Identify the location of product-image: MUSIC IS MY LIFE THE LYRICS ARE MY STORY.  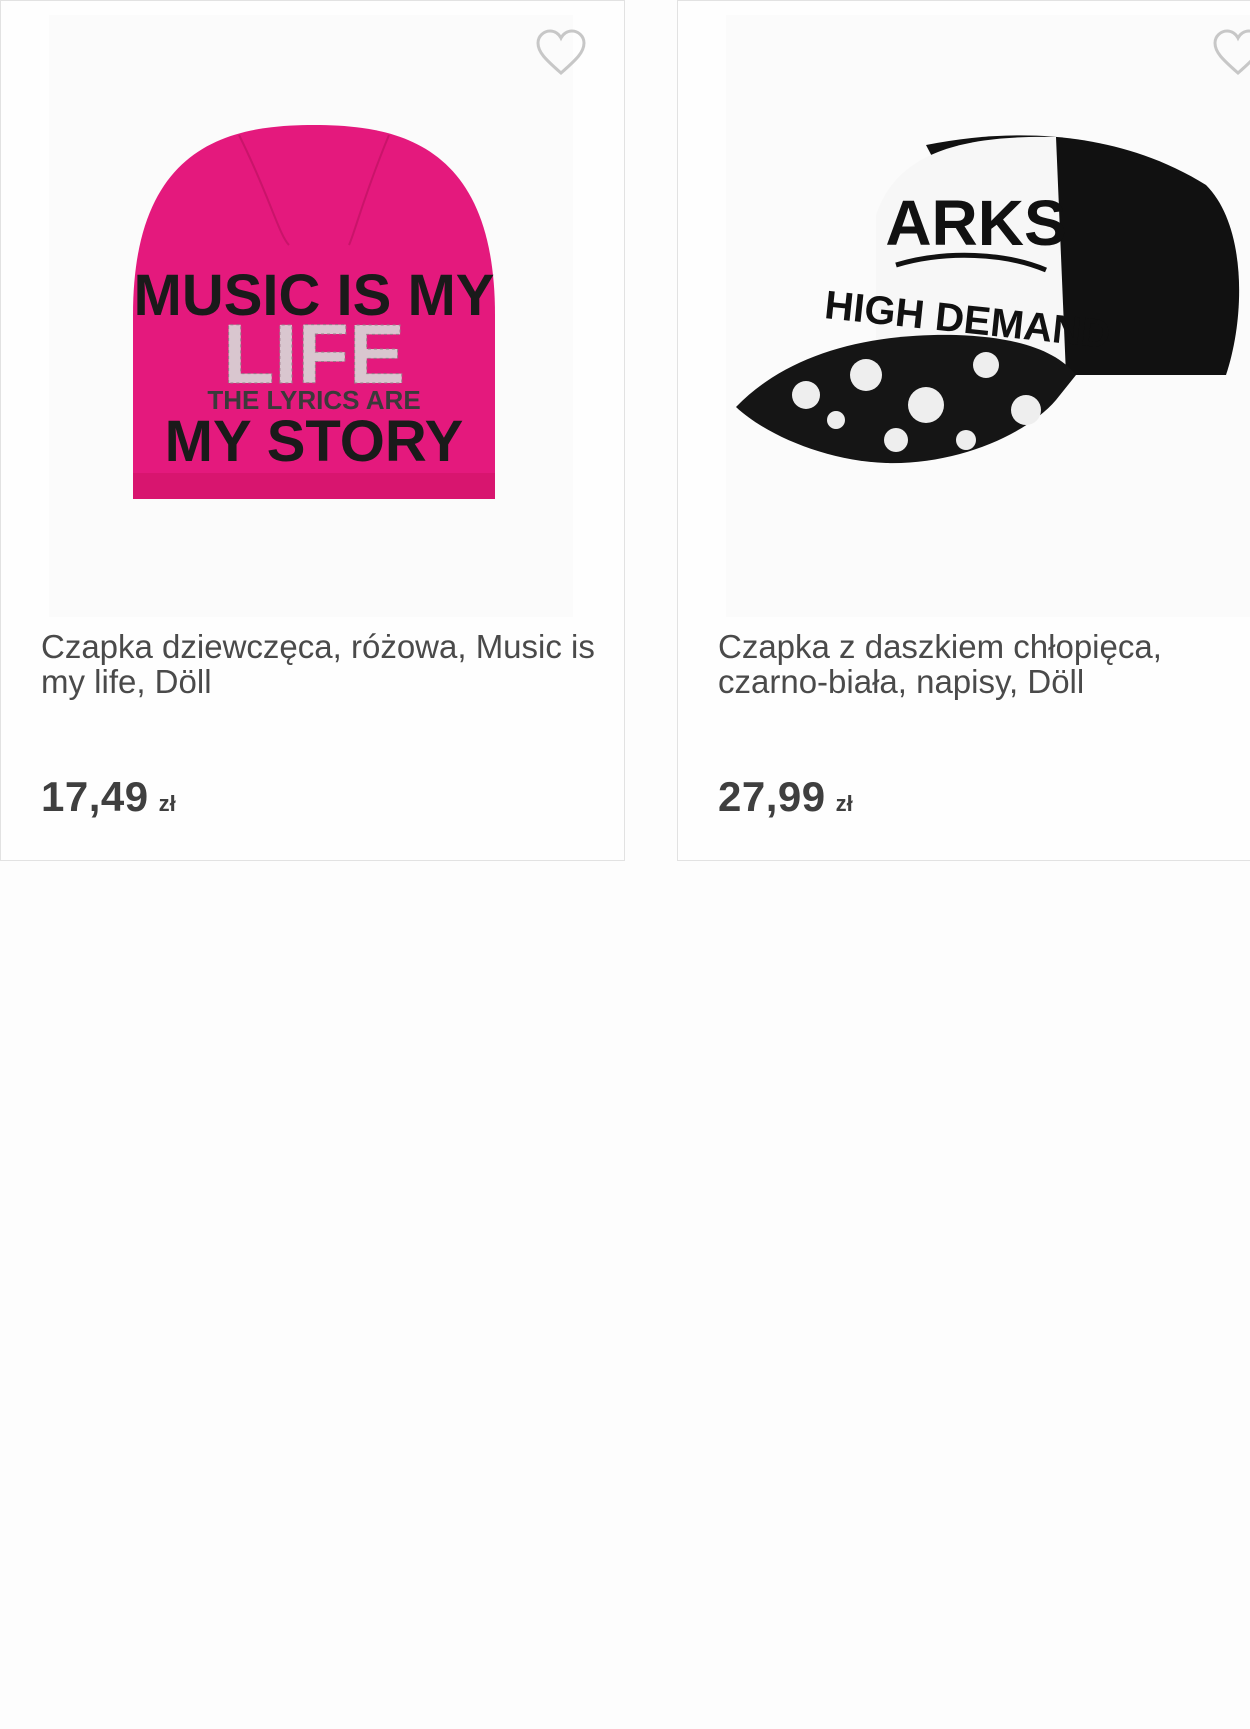
(311, 316).